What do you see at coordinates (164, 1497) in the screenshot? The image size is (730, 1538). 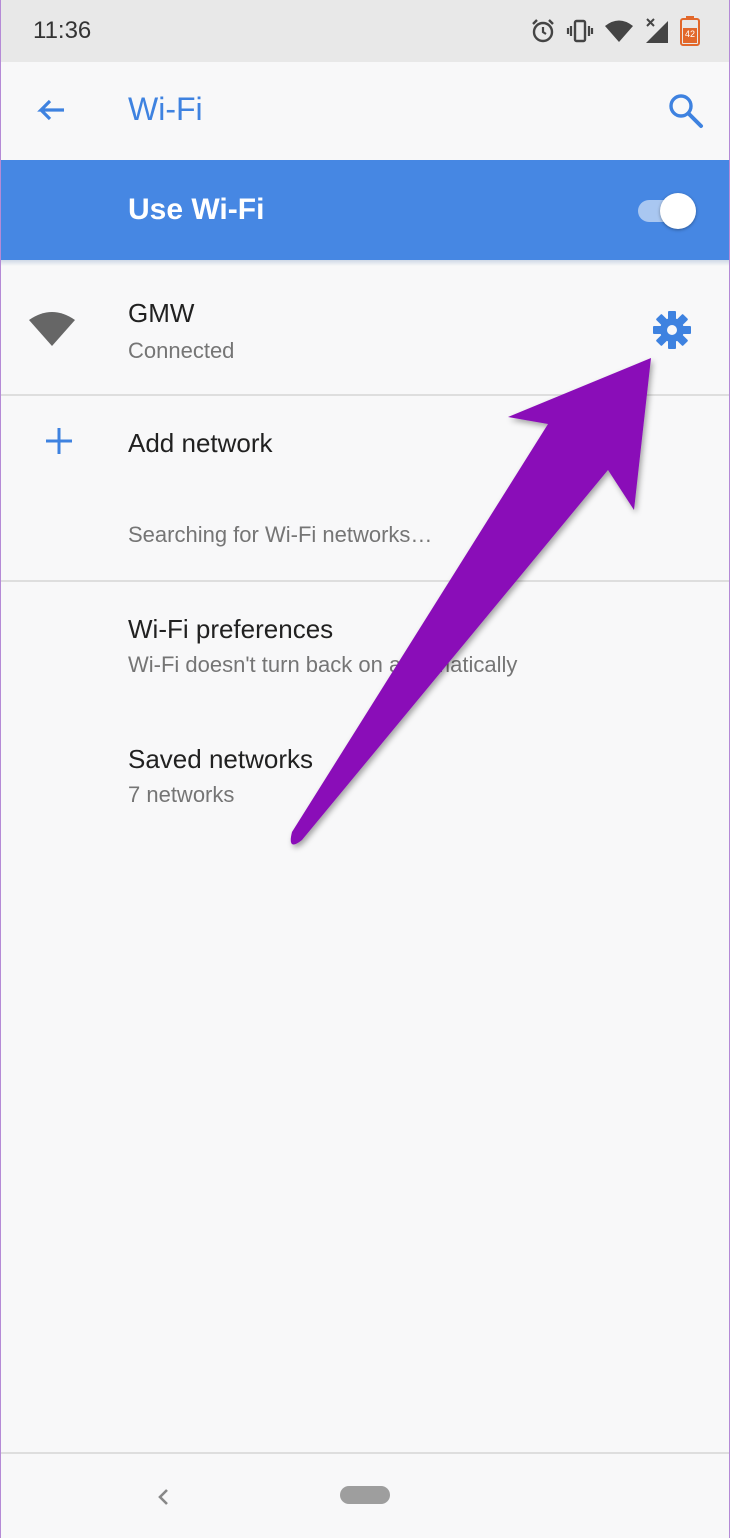 I see `nav-back-icon` at bounding box center [164, 1497].